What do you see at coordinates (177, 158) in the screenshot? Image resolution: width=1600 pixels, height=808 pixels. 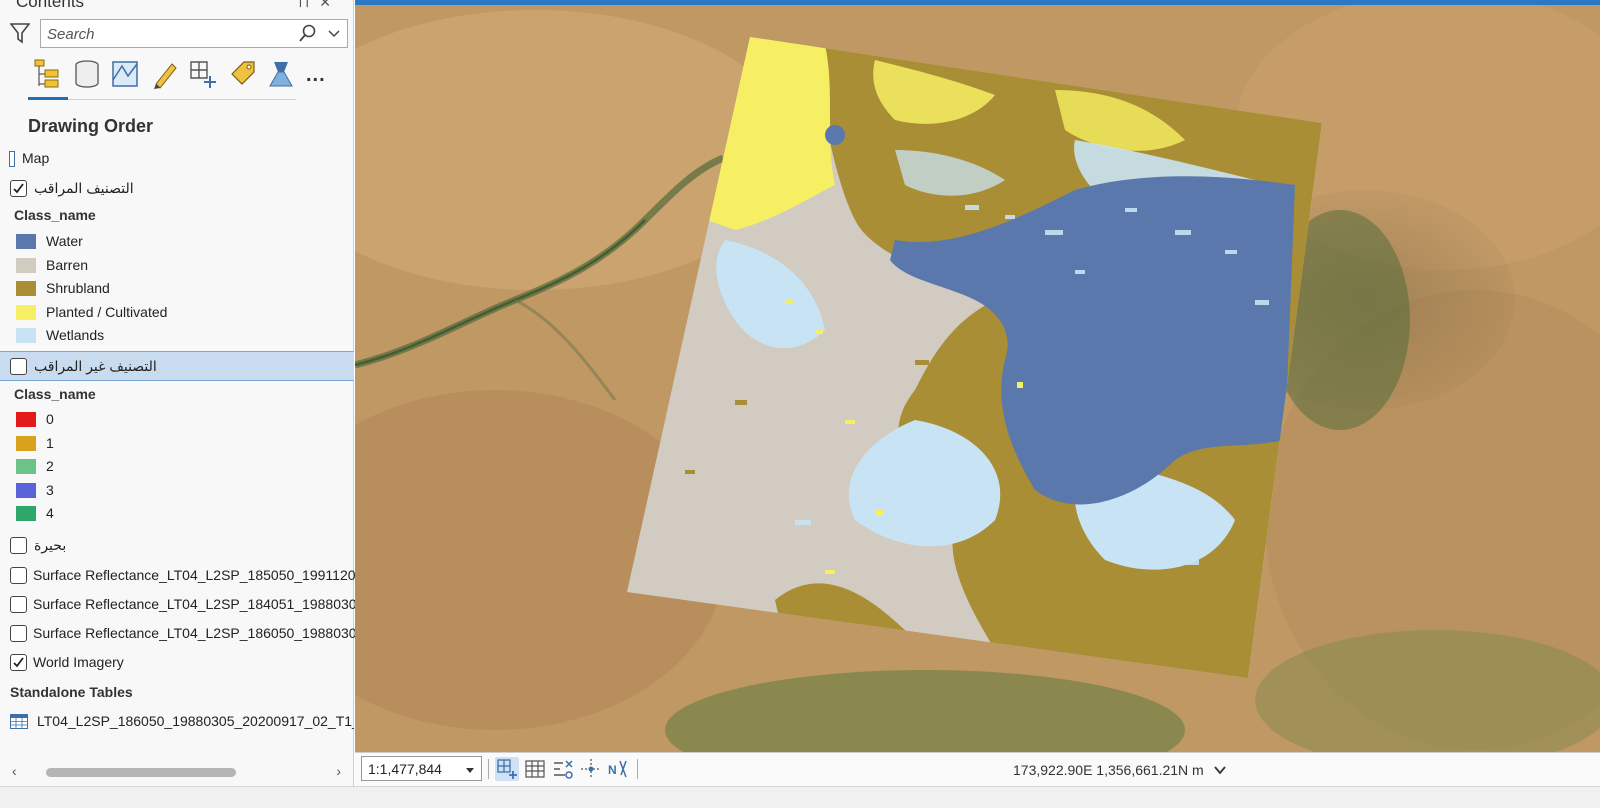 I see `map-node: Map` at bounding box center [177, 158].